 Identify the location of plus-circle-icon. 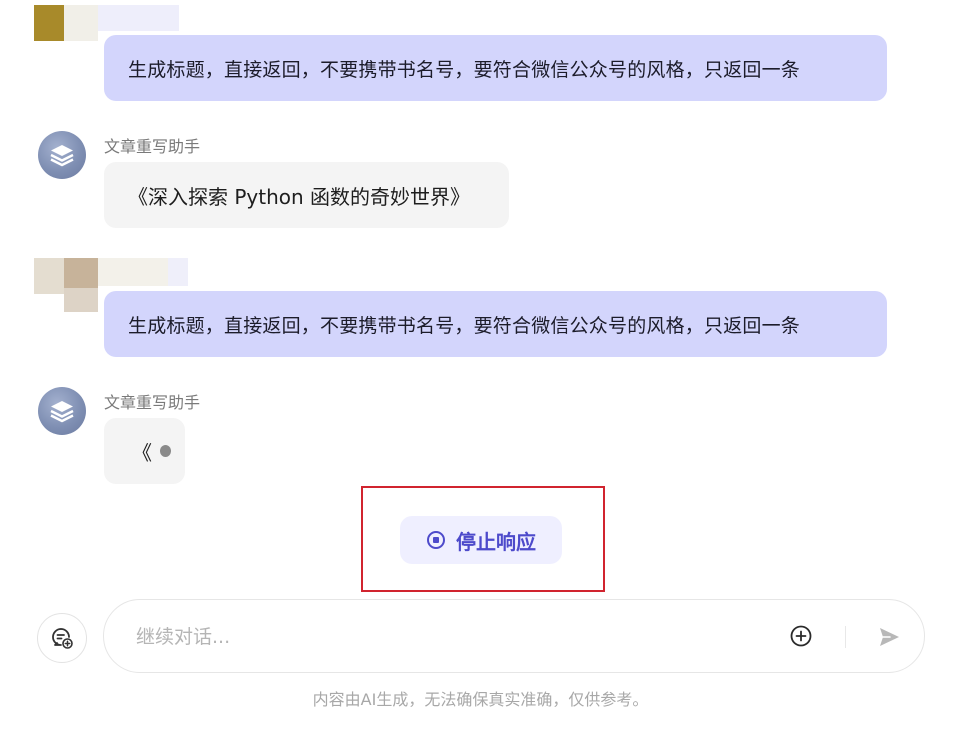
(801, 636).